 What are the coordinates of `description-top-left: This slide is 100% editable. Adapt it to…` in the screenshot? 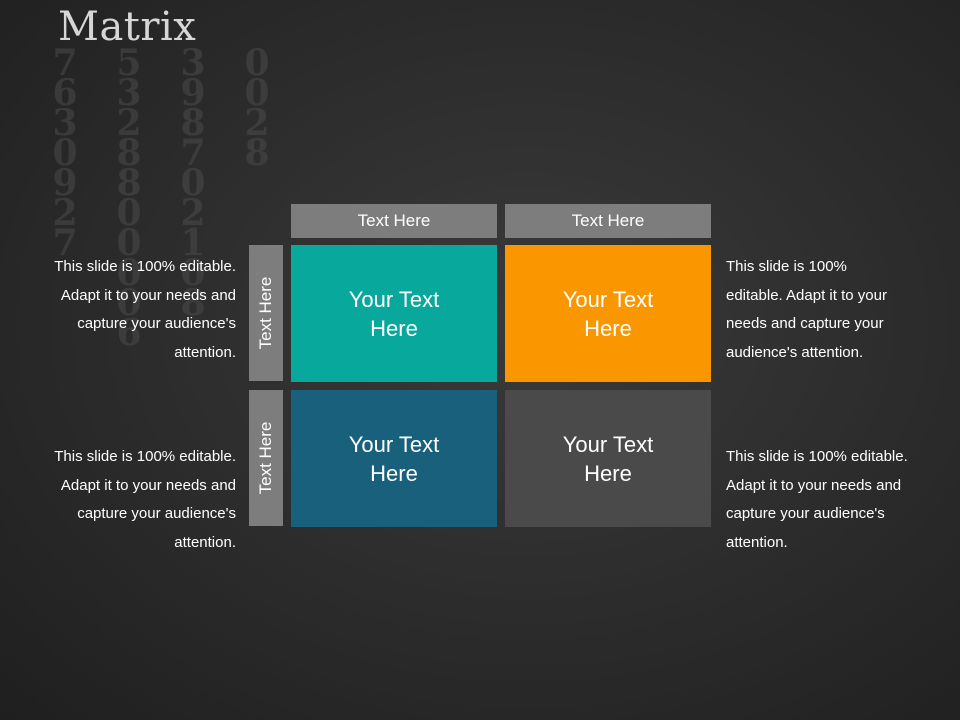 It's located at (145, 309).